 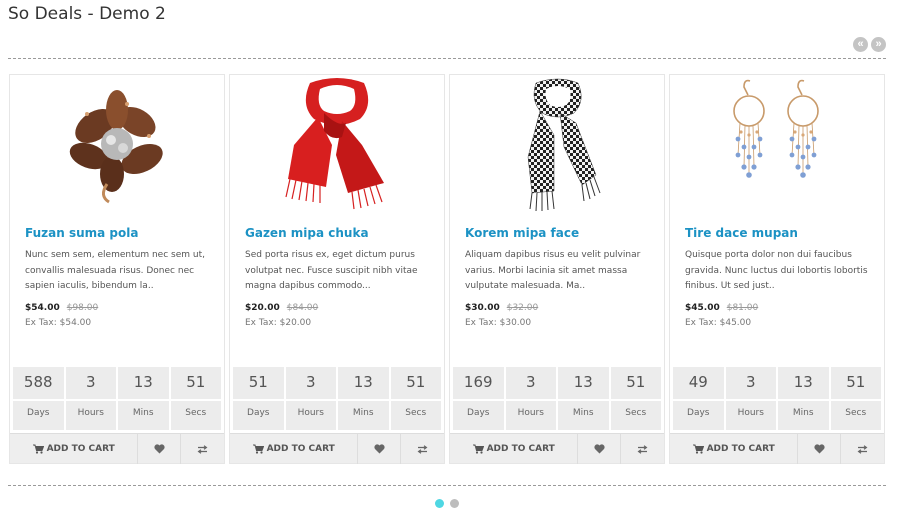 I want to click on countdown-days-value: 169, so click(x=478, y=382).